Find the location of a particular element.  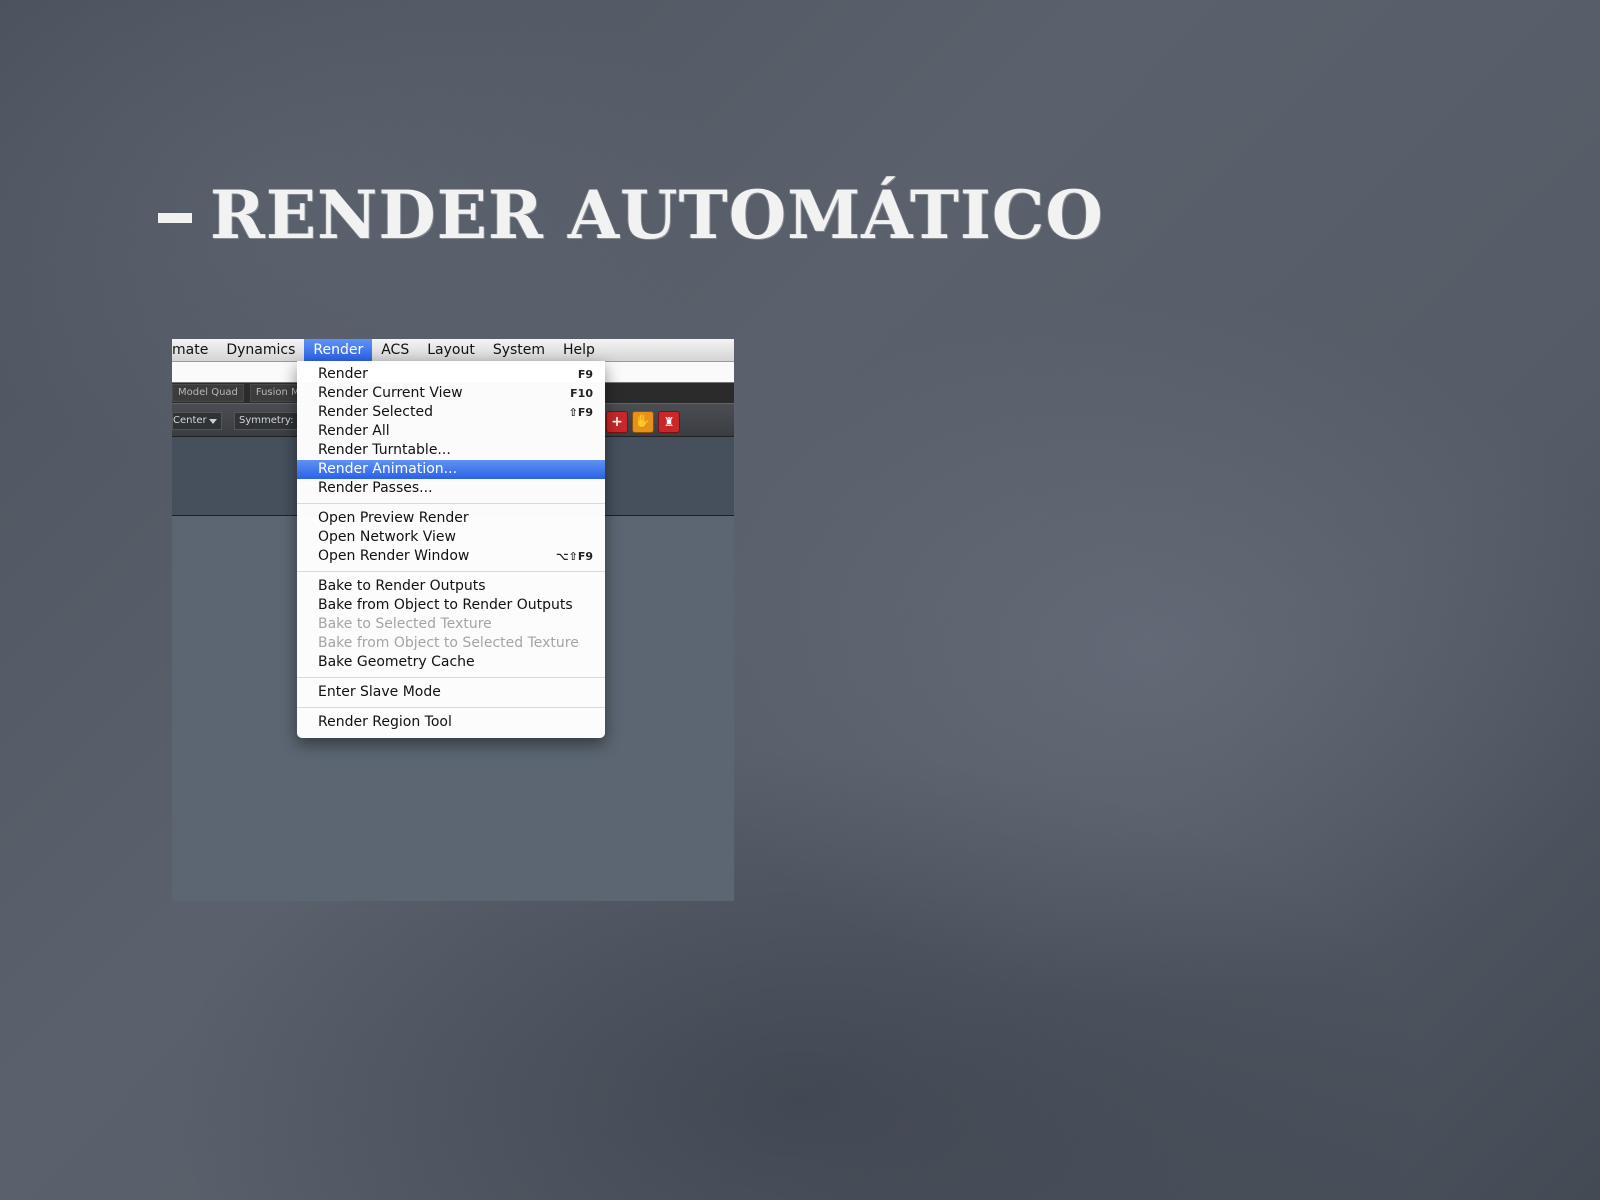

symmetry-label: Symmetry: O is located at coordinates (271, 420).